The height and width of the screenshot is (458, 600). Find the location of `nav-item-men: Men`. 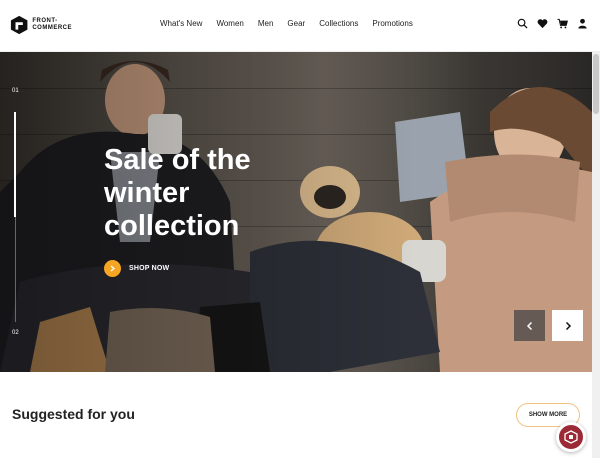

nav-item-men: Men is located at coordinates (266, 23).